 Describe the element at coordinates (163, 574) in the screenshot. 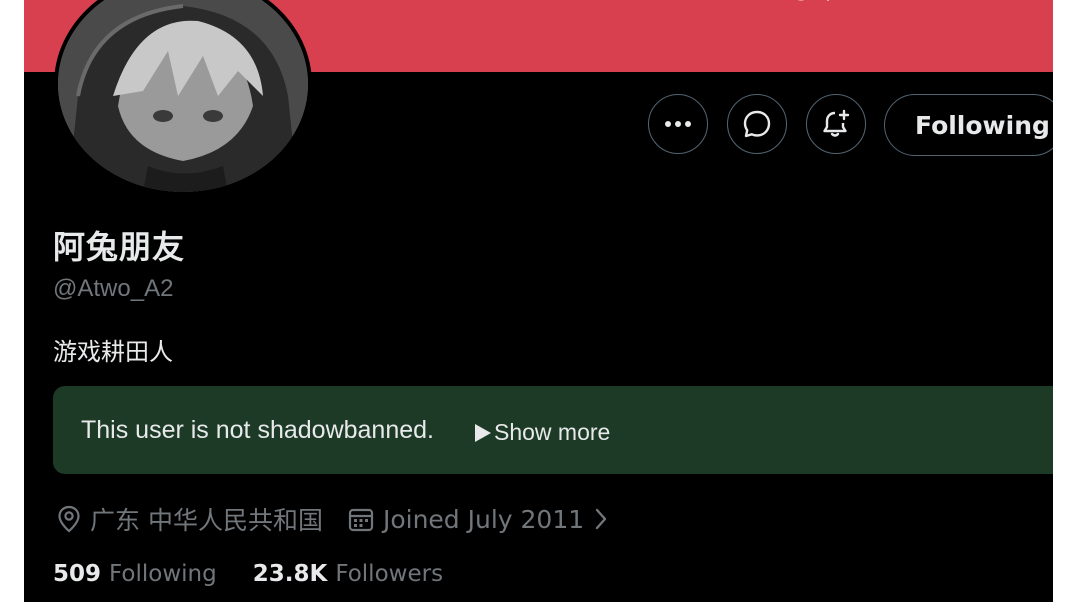

I see `following-label: Following` at that location.